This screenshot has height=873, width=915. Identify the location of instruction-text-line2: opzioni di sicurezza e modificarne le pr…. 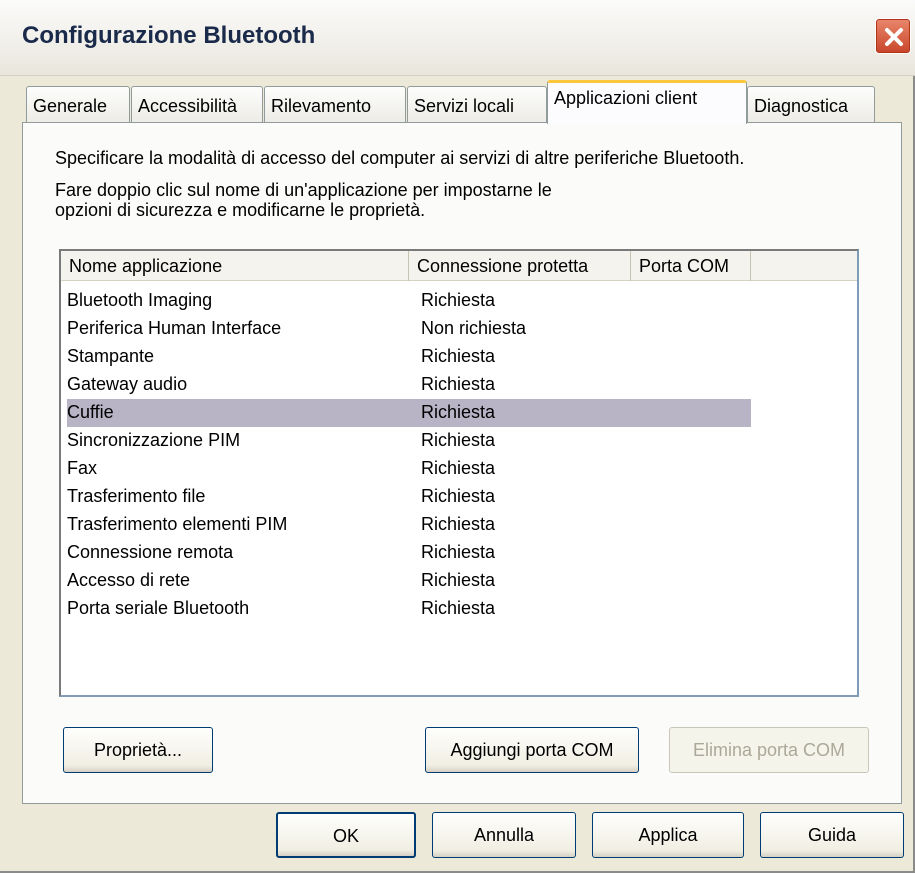
(240, 210).